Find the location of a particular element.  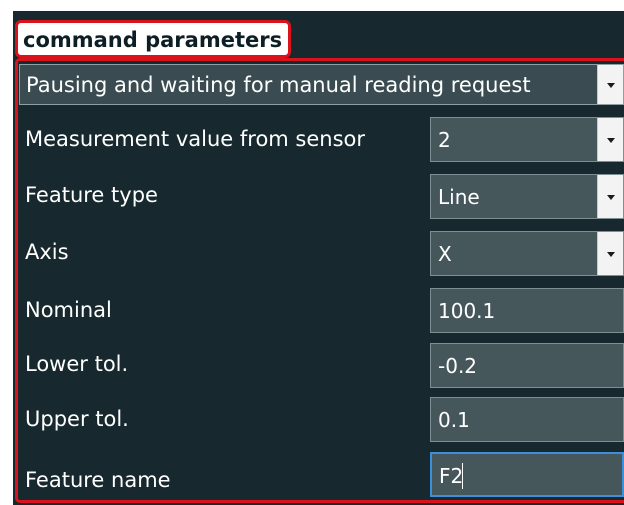

lower-tolerance-value: -0.2 is located at coordinates (458, 366).